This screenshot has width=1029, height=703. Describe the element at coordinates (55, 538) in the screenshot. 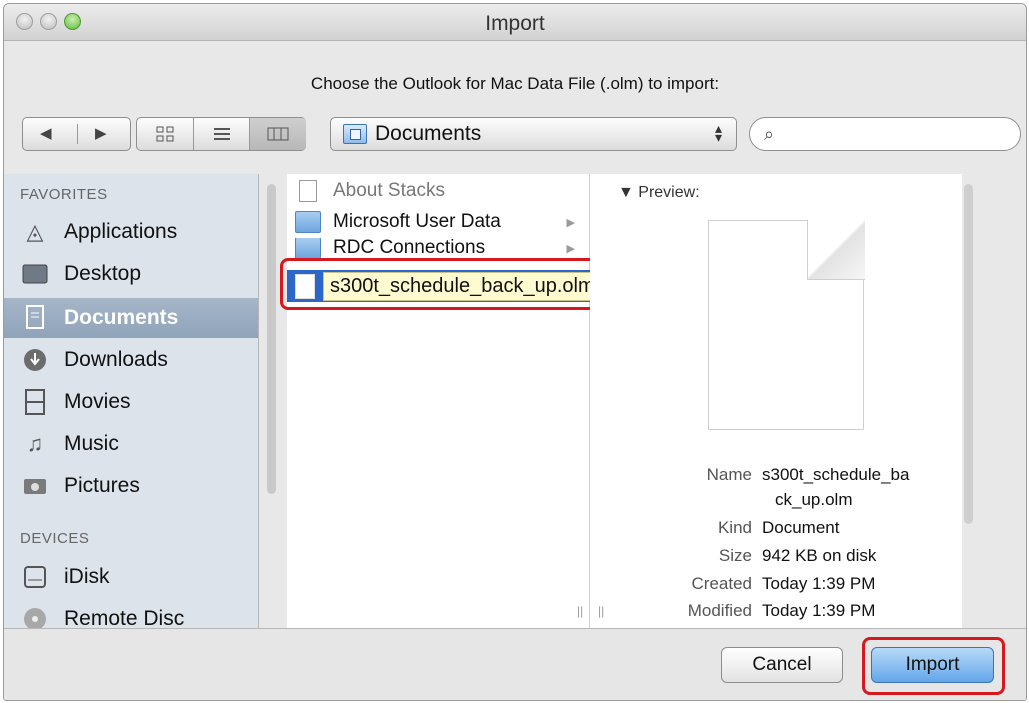

I see `devices-header: DEVICES` at that location.